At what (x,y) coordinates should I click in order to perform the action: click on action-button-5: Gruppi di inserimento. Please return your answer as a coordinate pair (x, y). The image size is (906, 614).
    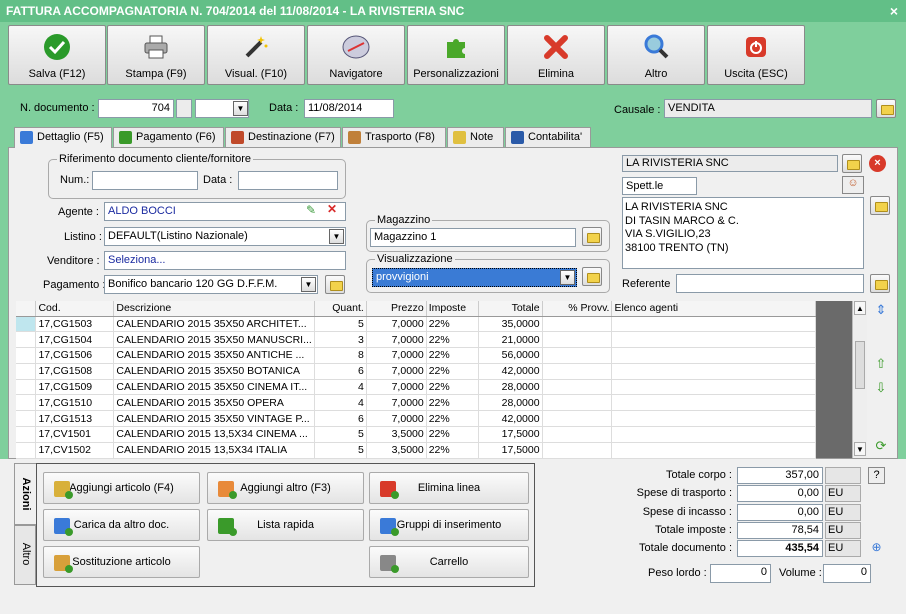
    Looking at the image, I should click on (449, 525).